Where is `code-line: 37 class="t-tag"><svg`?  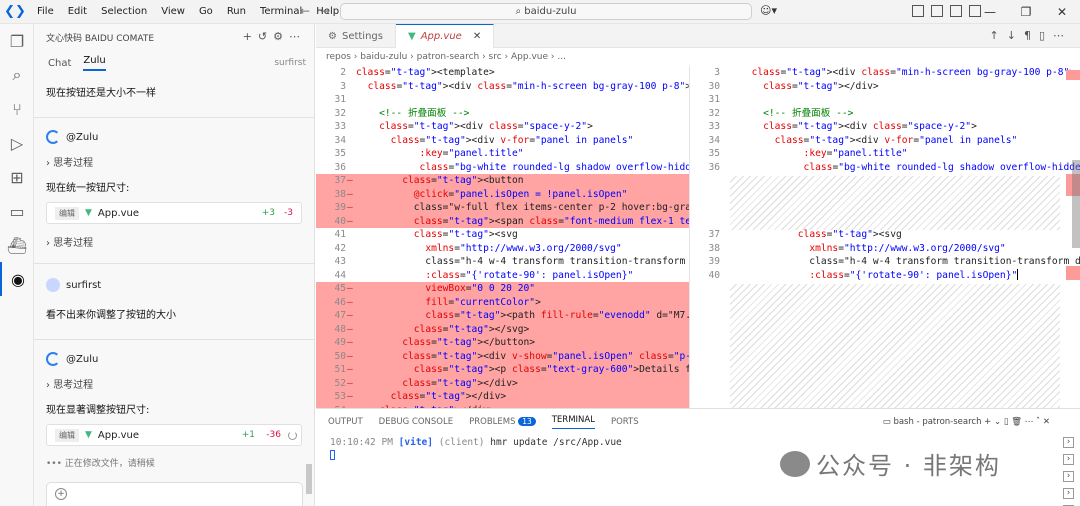 code-line: 37 class="t-tag"><svg is located at coordinates (885, 235).